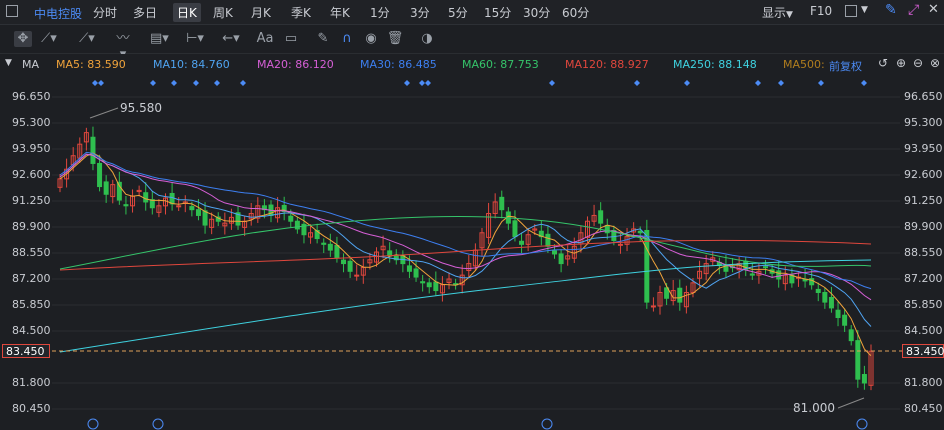 This screenshot has height=430, width=944. What do you see at coordinates (923, 382) in the screenshot?
I see `y-tick-right: 81.800` at bounding box center [923, 382].